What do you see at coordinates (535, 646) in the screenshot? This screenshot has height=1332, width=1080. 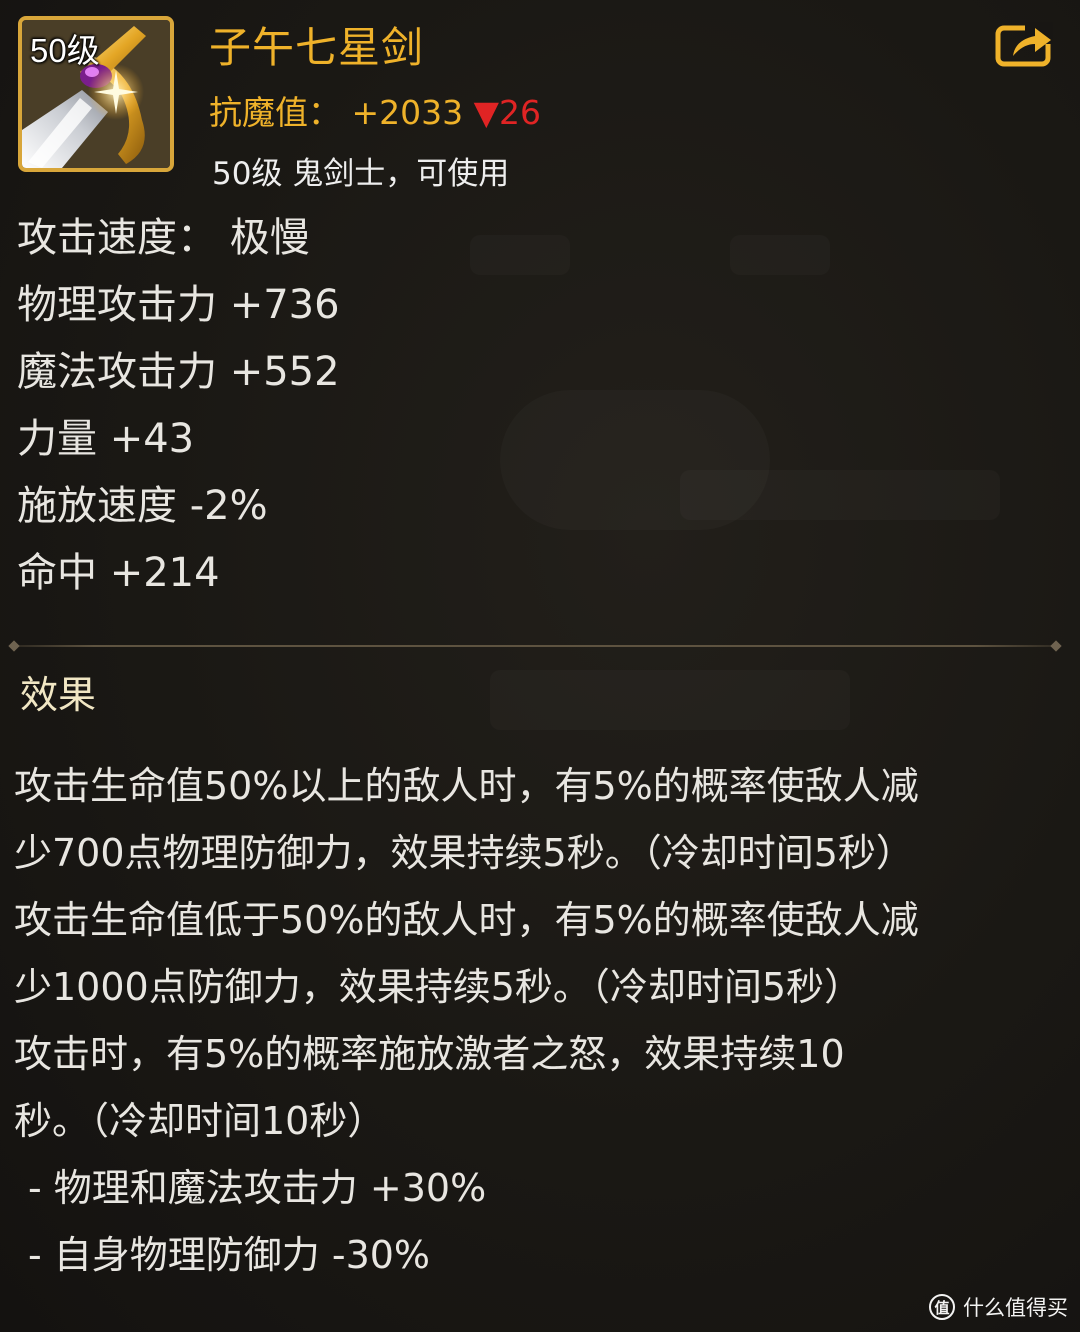 I see `section-divider` at bounding box center [535, 646].